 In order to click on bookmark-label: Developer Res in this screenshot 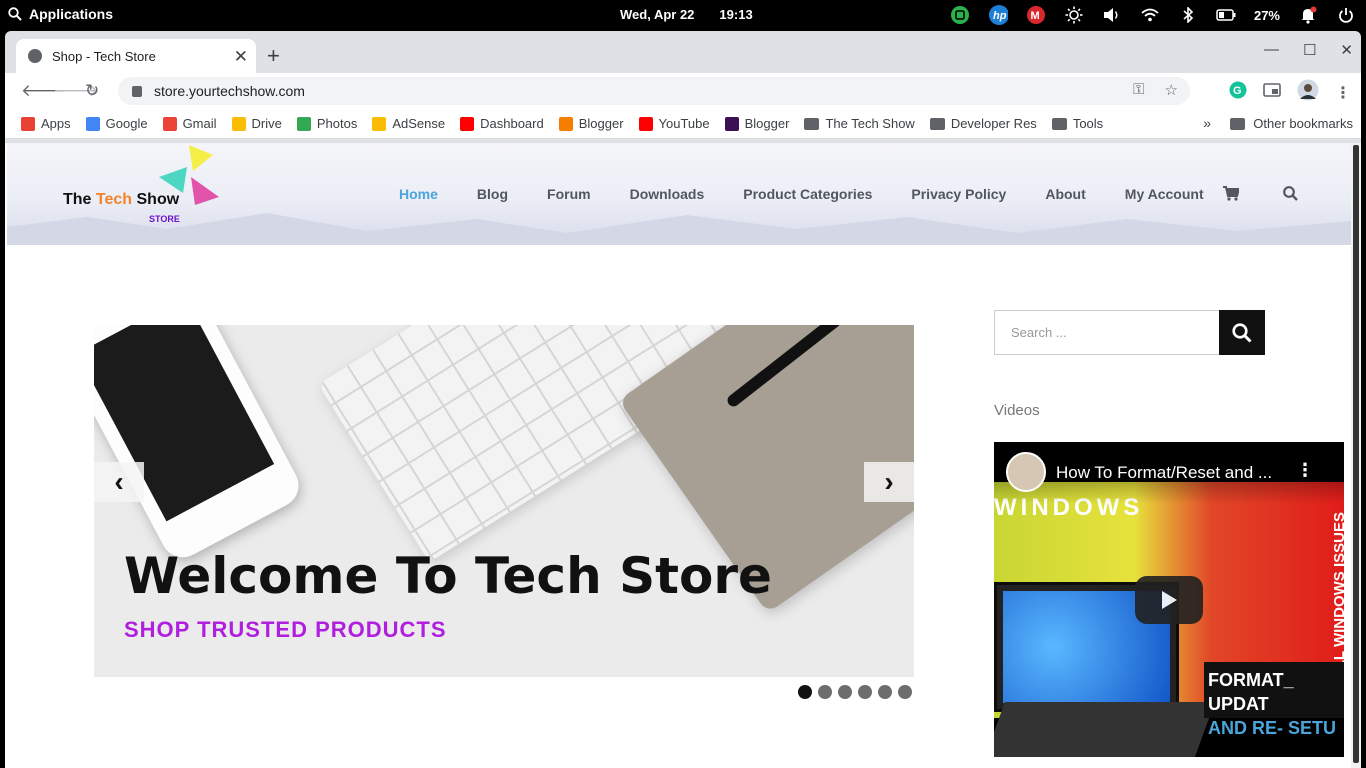, I will do `click(993, 123)`.